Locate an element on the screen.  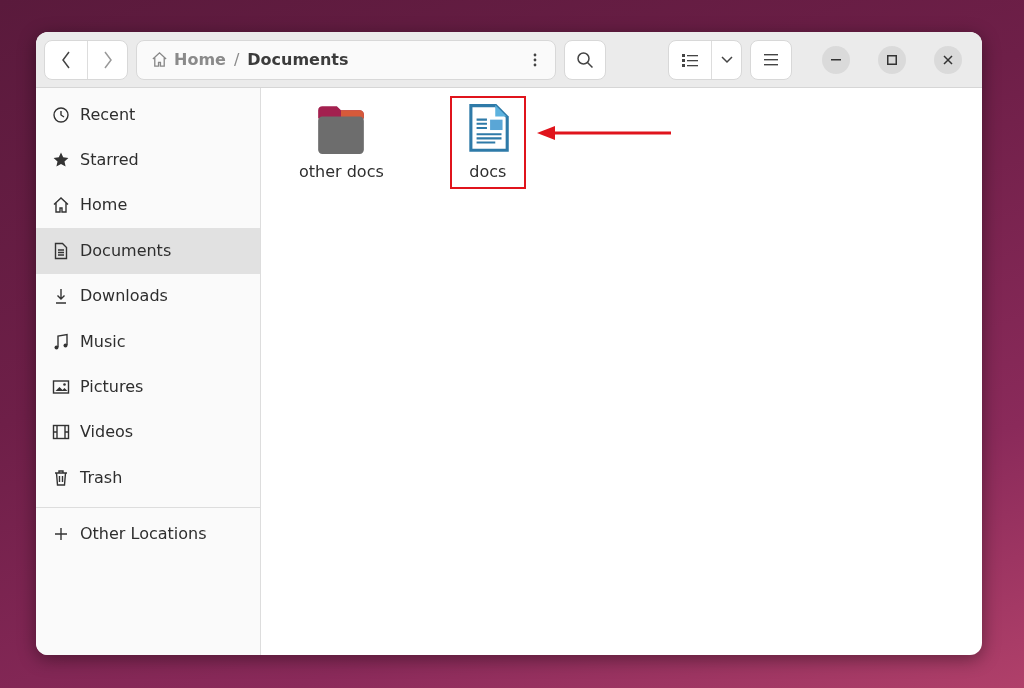
menu-icon is located at coordinates (771, 59).